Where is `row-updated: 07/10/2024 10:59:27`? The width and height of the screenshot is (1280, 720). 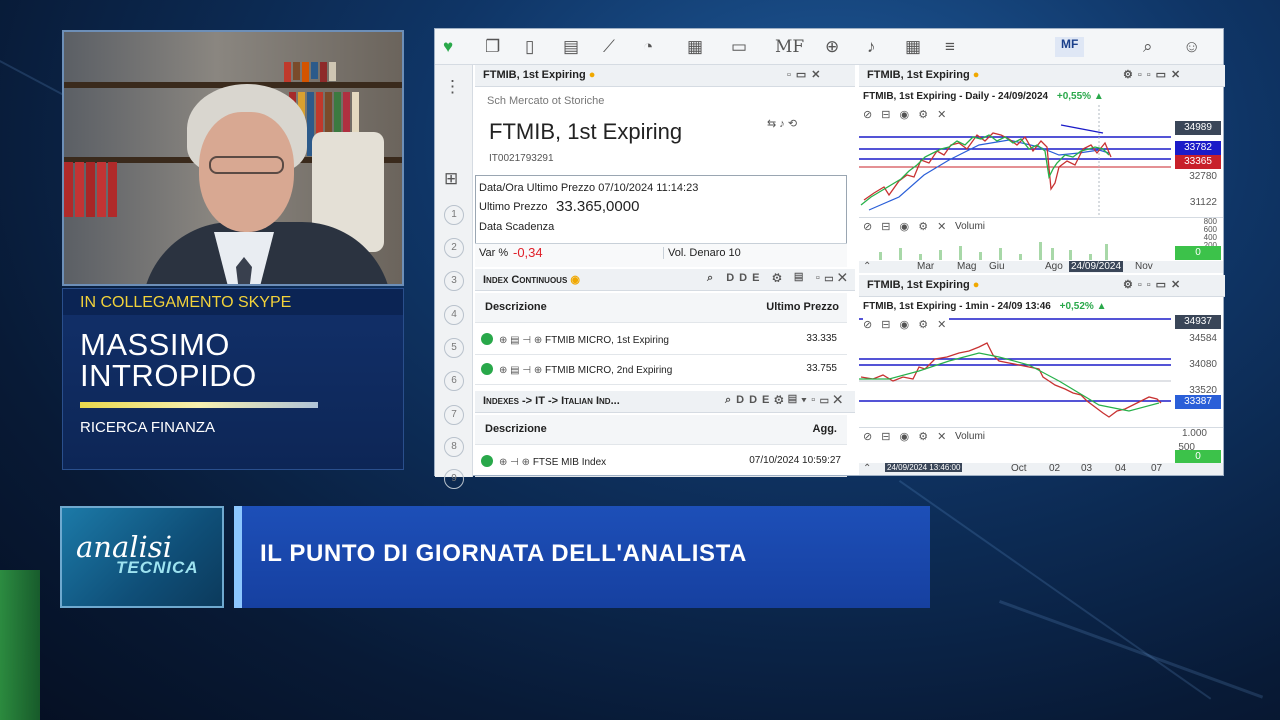 row-updated: 07/10/2024 10:59:27 is located at coordinates (795, 460).